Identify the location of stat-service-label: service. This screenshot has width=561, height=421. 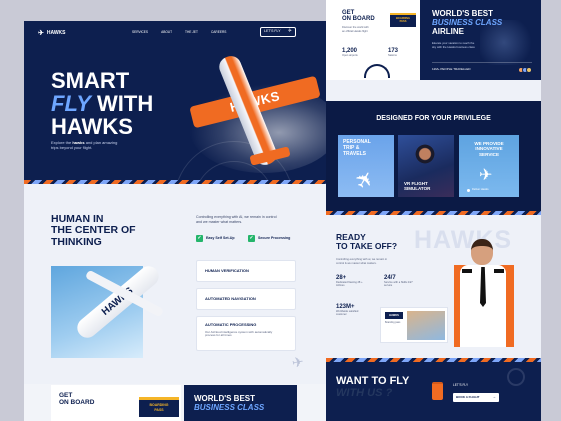
(388, 286).